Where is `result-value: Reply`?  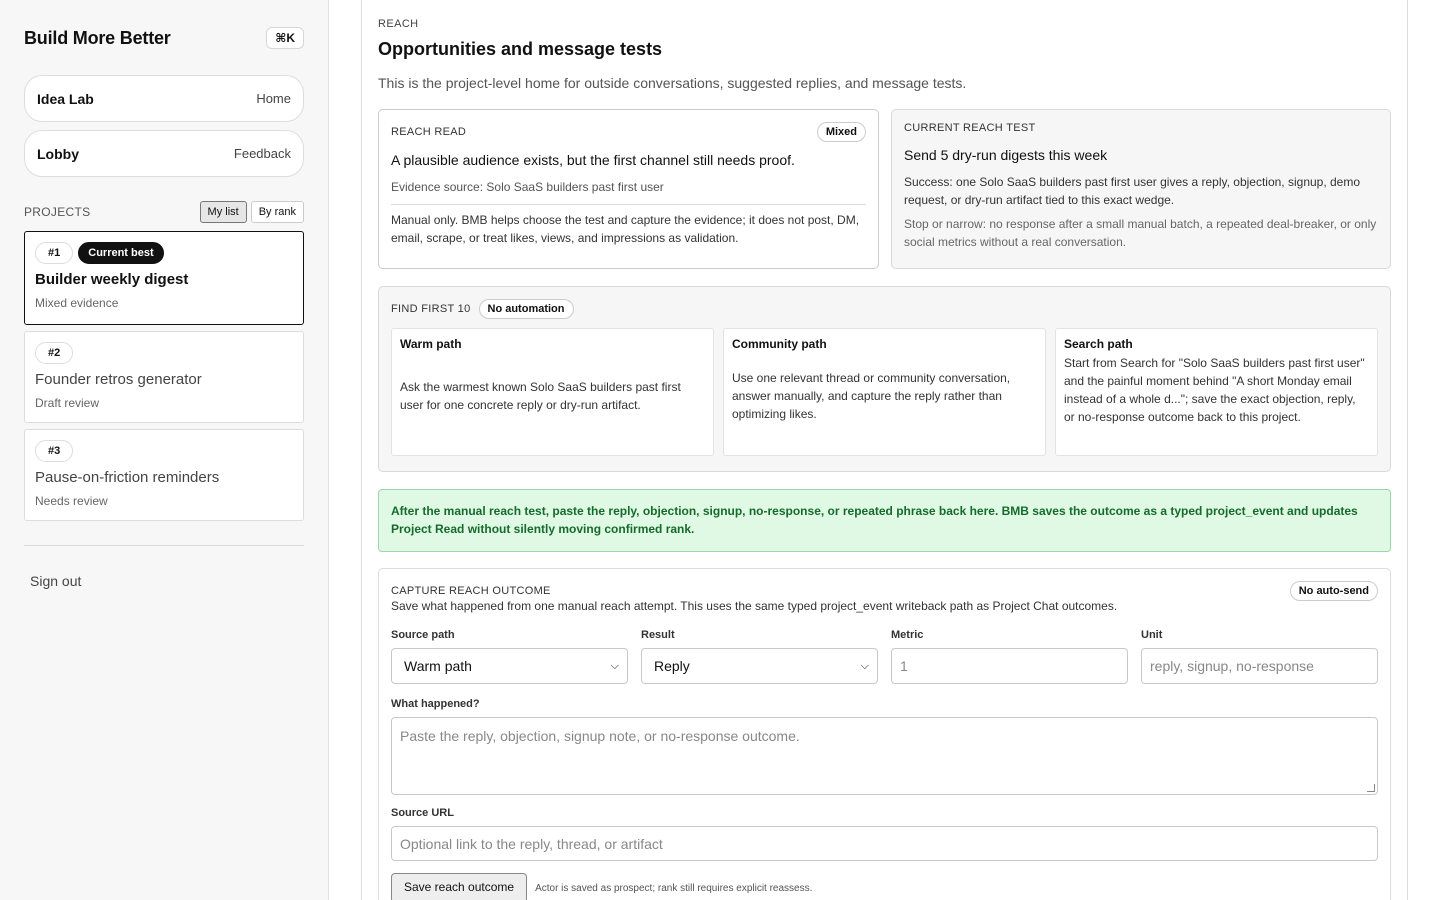 result-value: Reply is located at coordinates (672, 666).